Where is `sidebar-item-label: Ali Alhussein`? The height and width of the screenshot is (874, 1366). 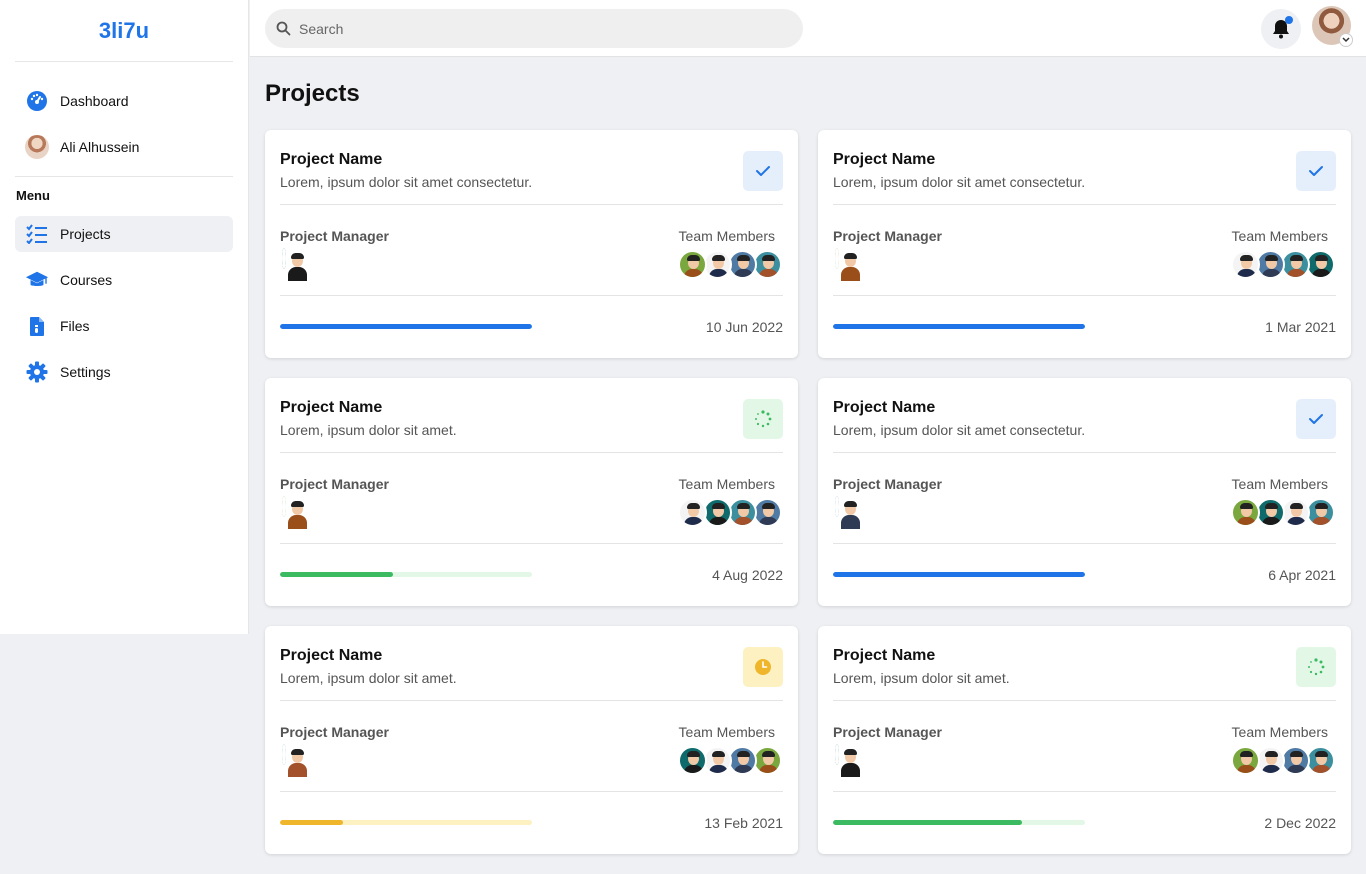
sidebar-item-label: Ali Alhussein is located at coordinates (100, 147).